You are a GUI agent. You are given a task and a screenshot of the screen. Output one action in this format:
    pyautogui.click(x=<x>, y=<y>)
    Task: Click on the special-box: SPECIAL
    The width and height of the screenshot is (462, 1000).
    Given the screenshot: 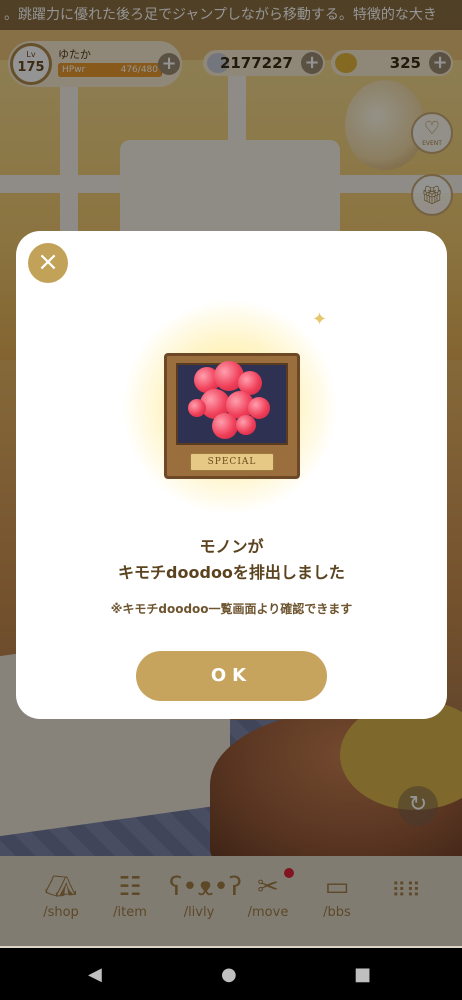 What is the action you would take?
    pyautogui.click(x=232, y=416)
    